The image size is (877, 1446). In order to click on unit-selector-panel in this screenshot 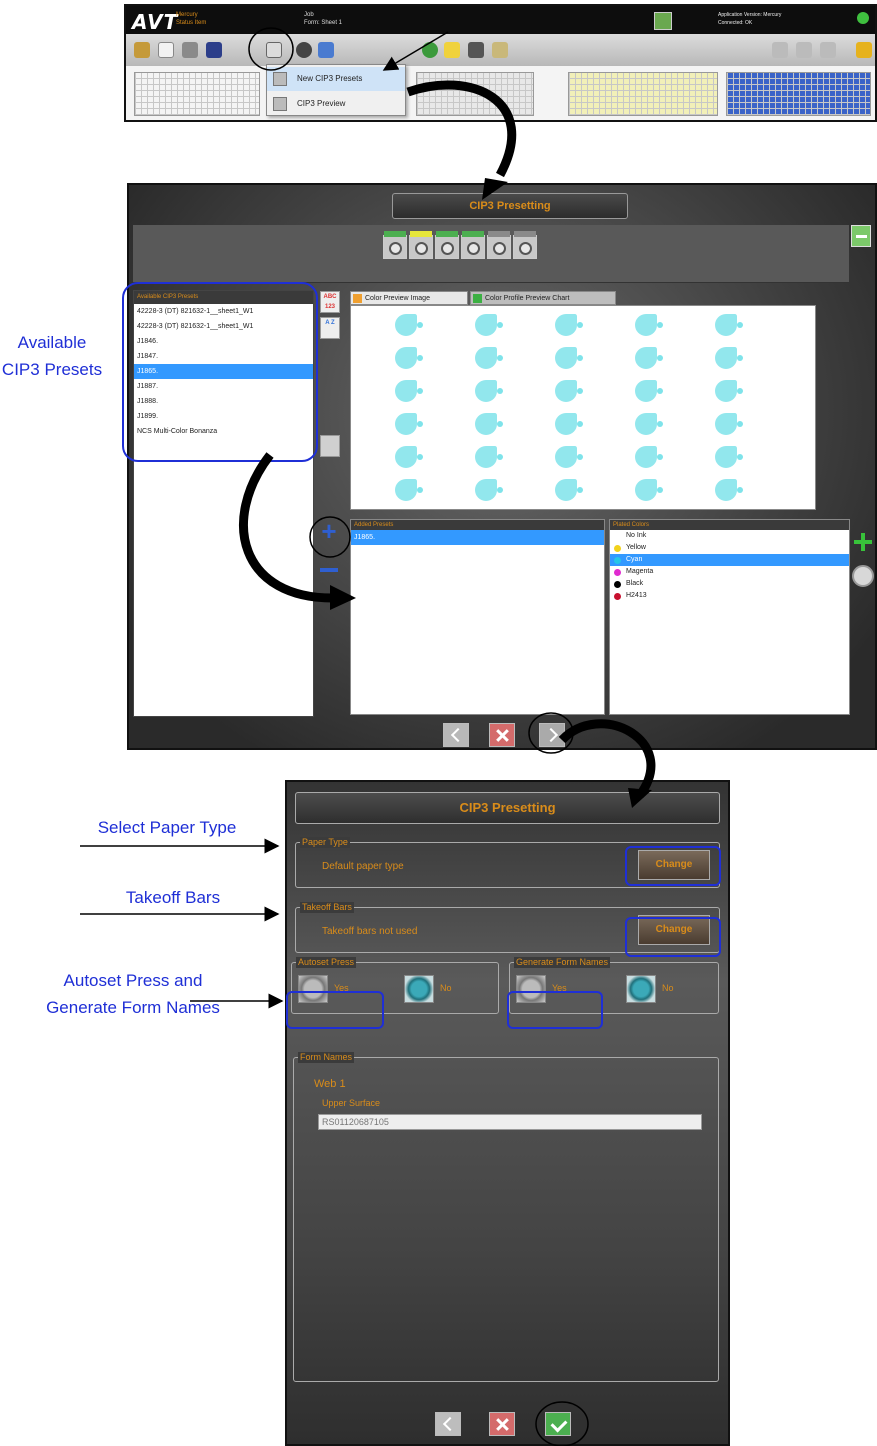, I will do `click(491, 254)`.